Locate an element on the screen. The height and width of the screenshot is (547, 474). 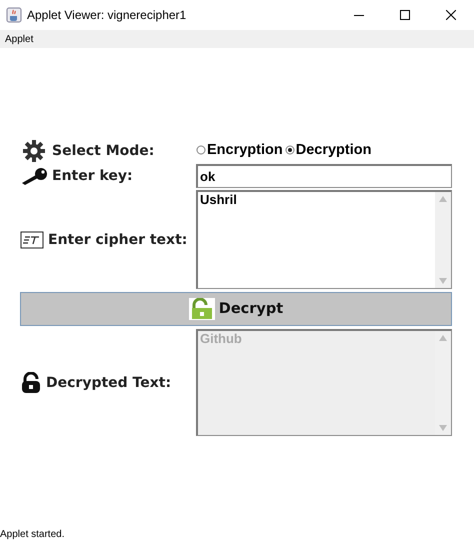
text-area: Ushril is located at coordinates (324, 239).